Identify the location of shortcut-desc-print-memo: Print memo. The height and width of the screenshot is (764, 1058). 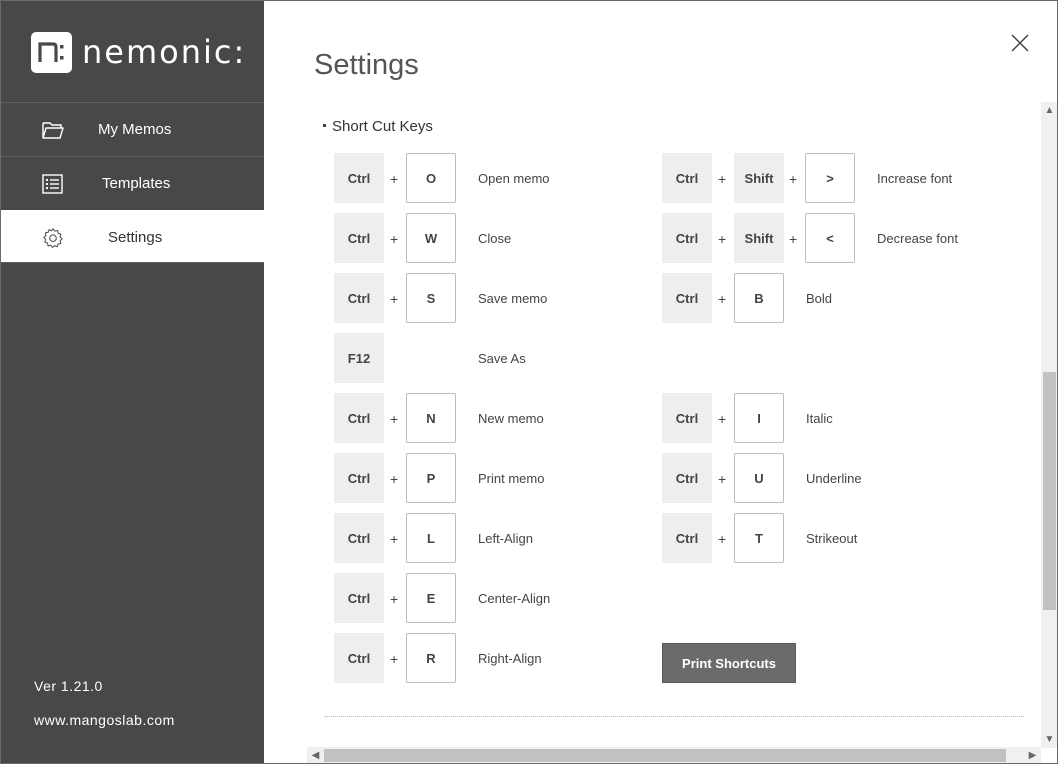
(511, 478).